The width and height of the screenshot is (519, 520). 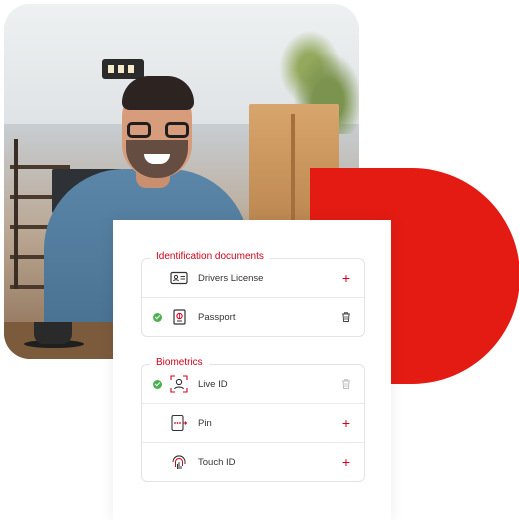 I want to click on item-label: Touch ID, so click(x=217, y=462).